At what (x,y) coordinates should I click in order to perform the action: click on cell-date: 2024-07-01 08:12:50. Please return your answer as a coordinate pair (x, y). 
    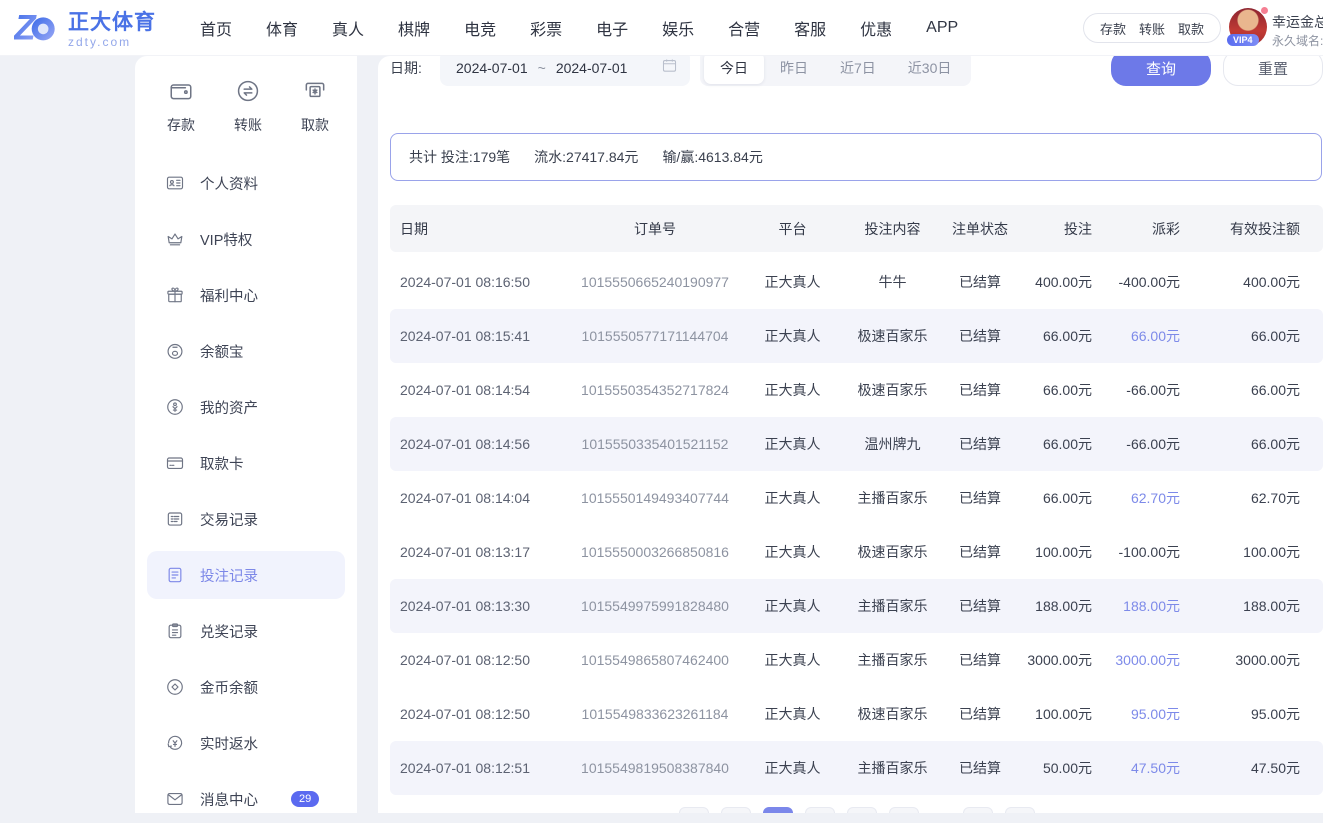
    Looking at the image, I should click on (477, 660).